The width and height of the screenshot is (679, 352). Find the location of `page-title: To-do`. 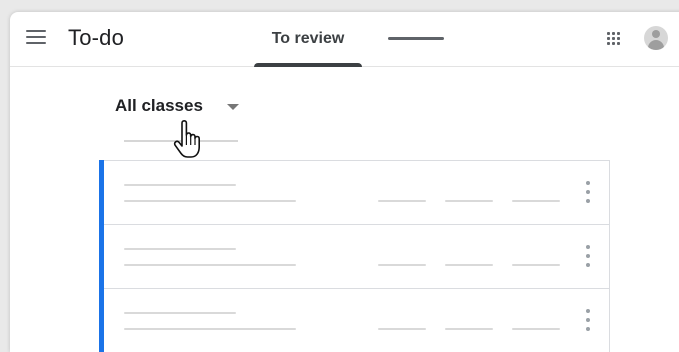

page-title: To-do is located at coordinates (96, 37).